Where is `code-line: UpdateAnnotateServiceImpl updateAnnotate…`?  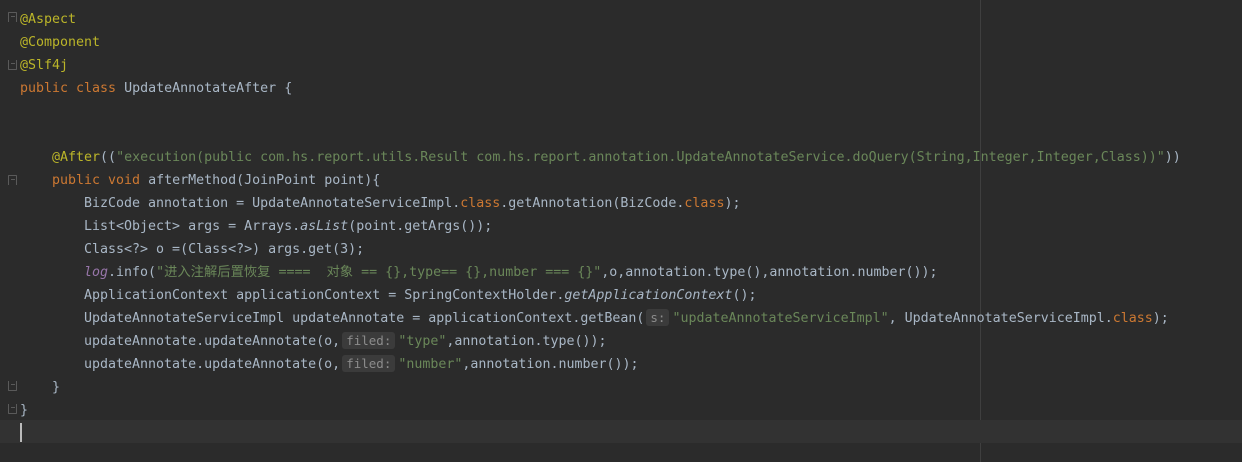 code-line: UpdateAnnotateServiceImpl updateAnnotate… is located at coordinates (626, 318).